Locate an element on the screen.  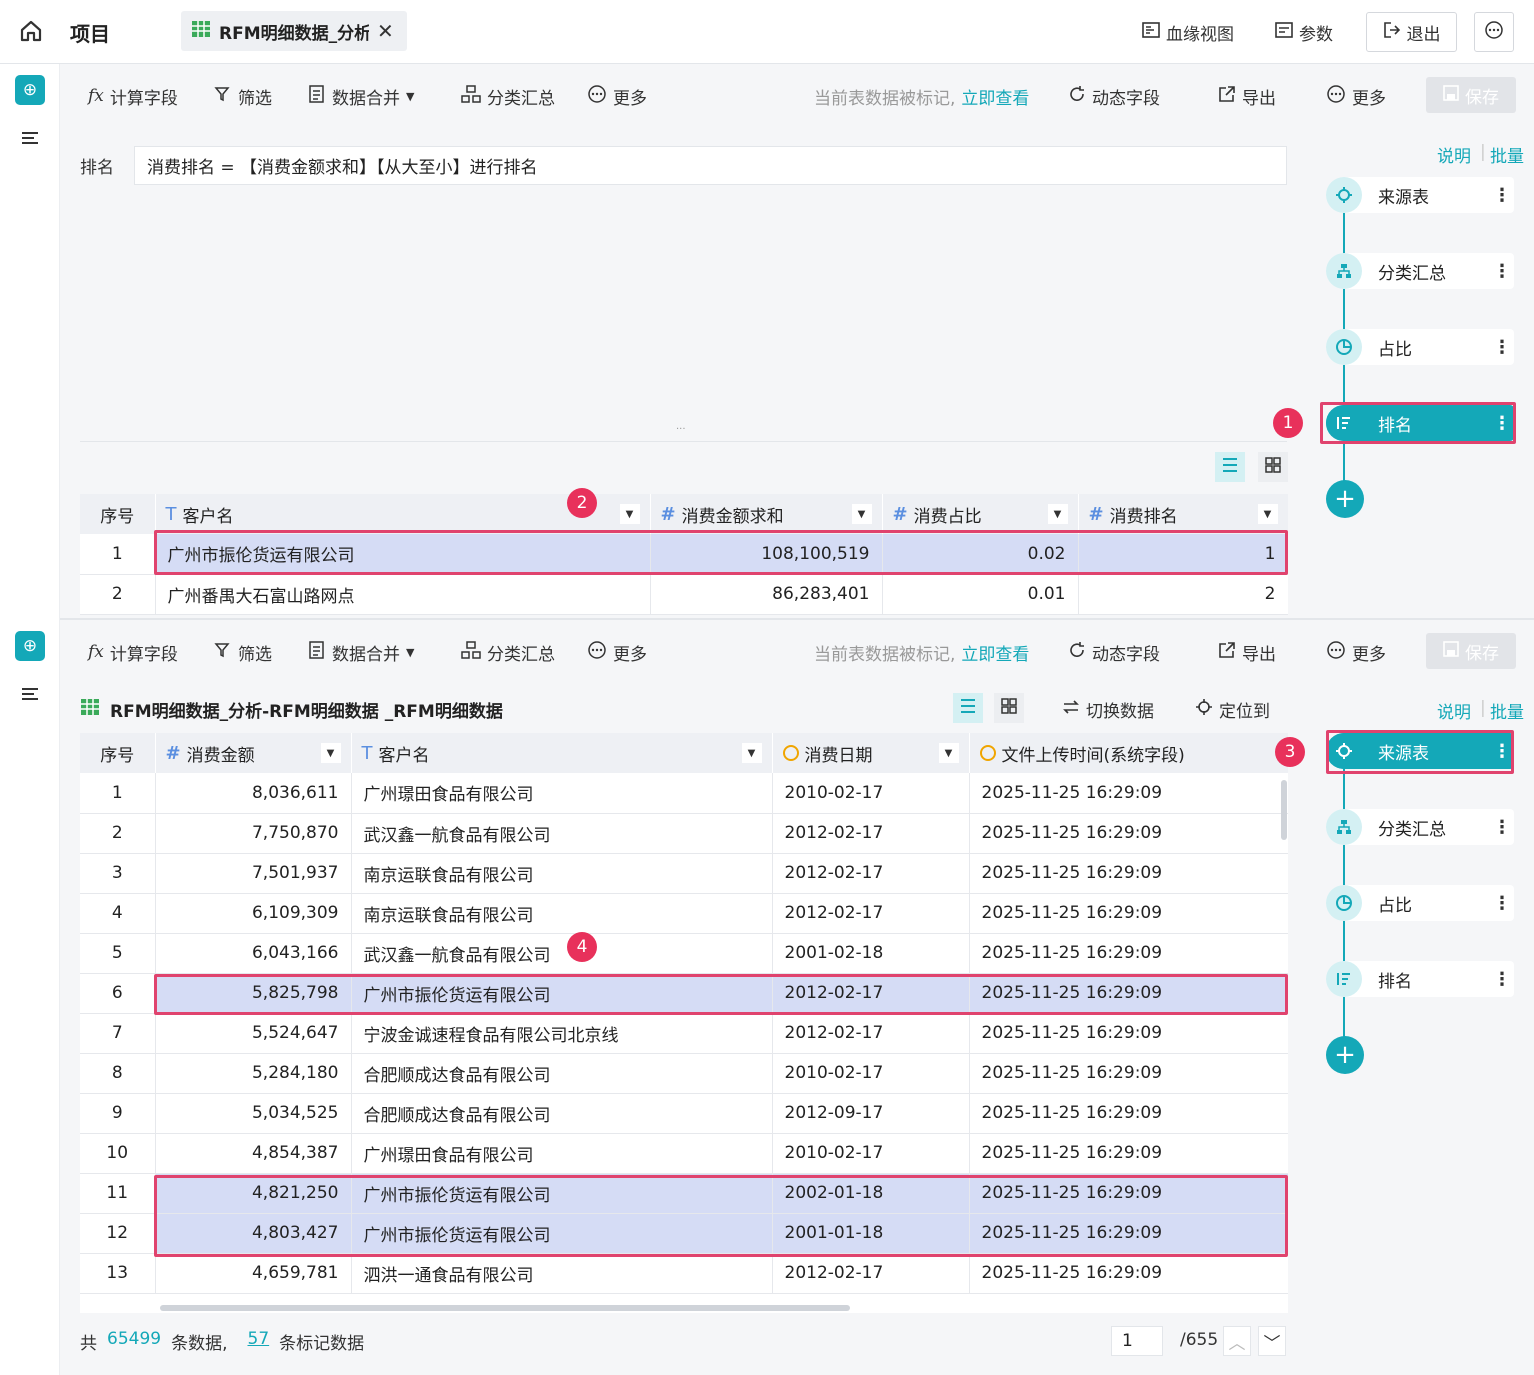
cell-date: 2001-02-18 is located at coordinates (871, 953).